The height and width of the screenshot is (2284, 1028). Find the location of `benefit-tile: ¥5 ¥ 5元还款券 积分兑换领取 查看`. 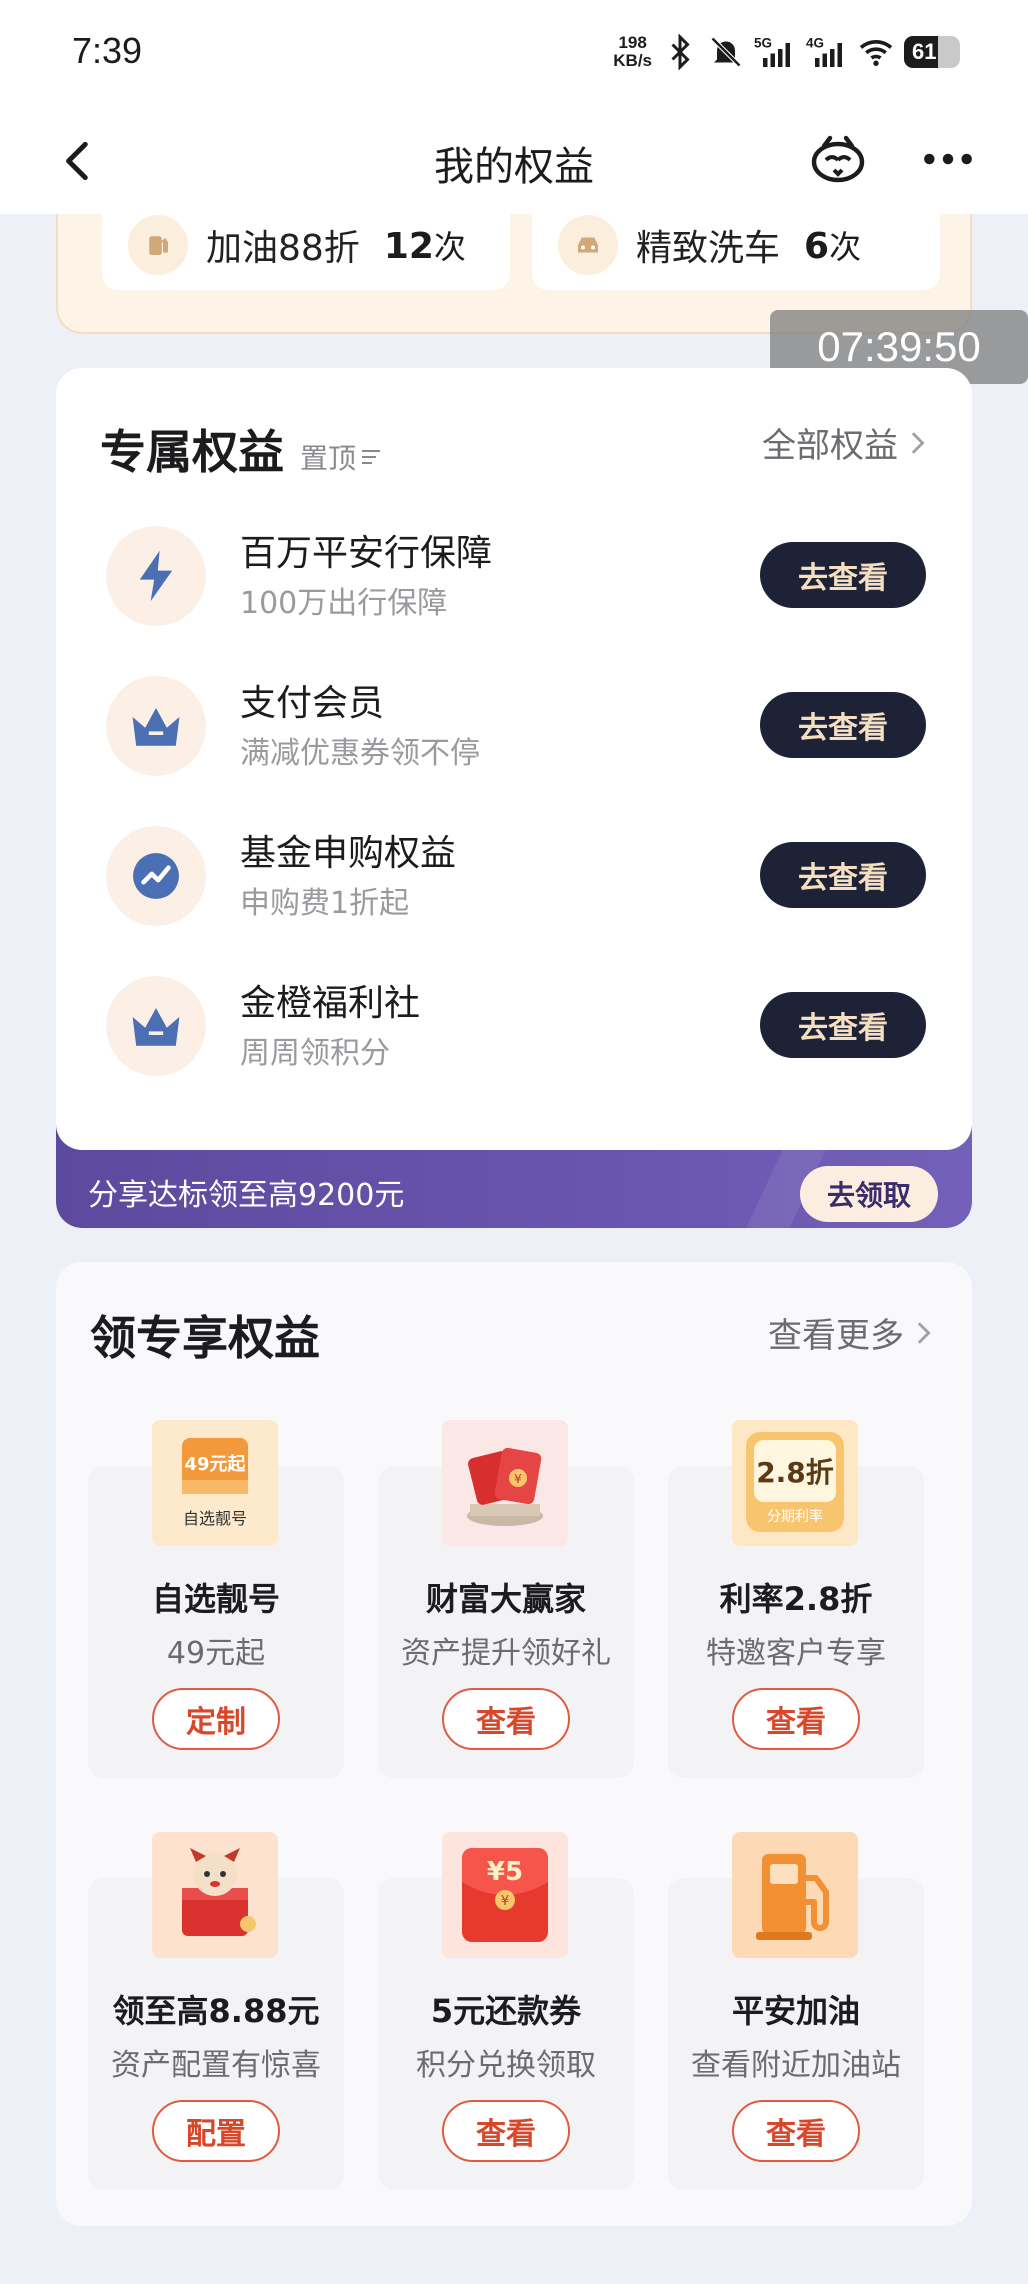

benefit-tile: ¥5 ¥ 5元还款券 积分兑换领取 查看 is located at coordinates (506, 2011).